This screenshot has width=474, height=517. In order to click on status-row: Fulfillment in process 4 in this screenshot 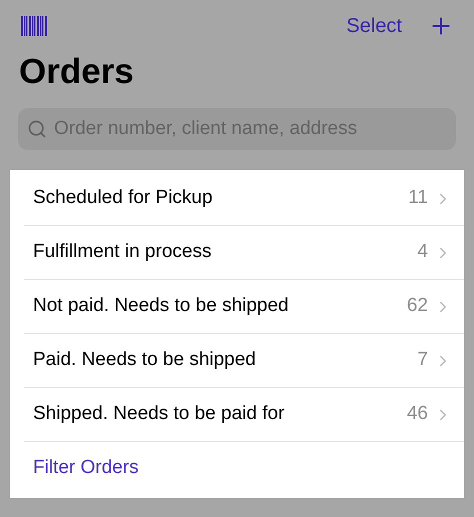, I will do `click(244, 253)`.